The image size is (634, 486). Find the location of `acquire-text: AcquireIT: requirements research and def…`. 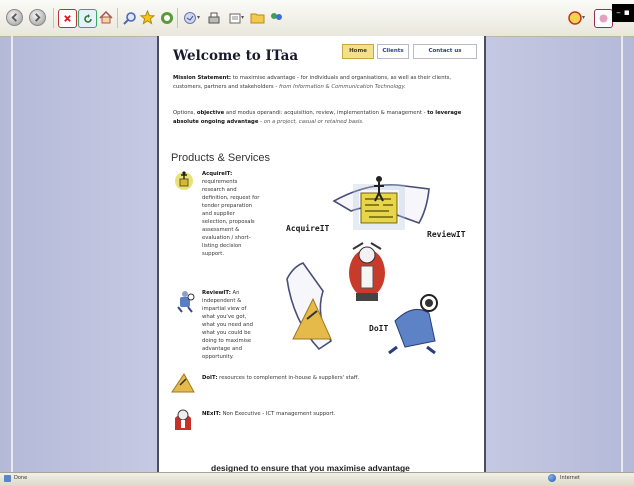

acquire-text: AcquireIT: requirements research and def… is located at coordinates (231, 214).